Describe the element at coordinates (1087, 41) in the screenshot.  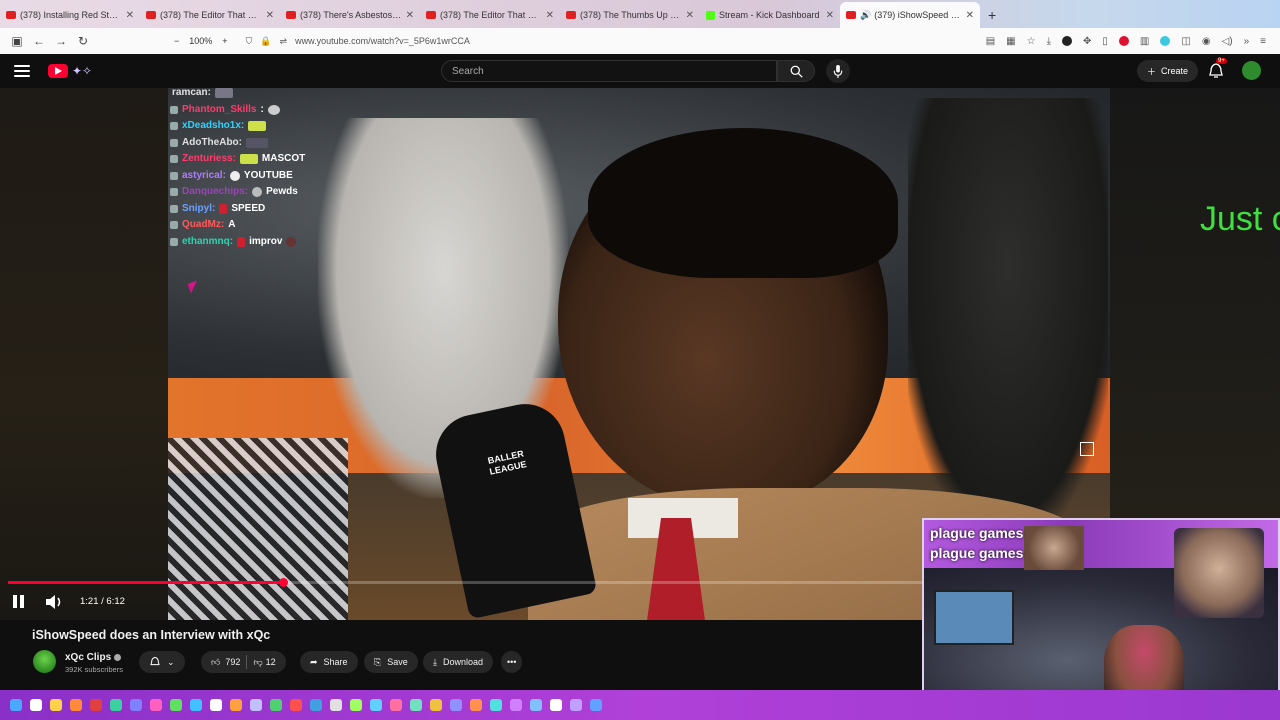
I see `puzzle-icon: ✥` at that location.